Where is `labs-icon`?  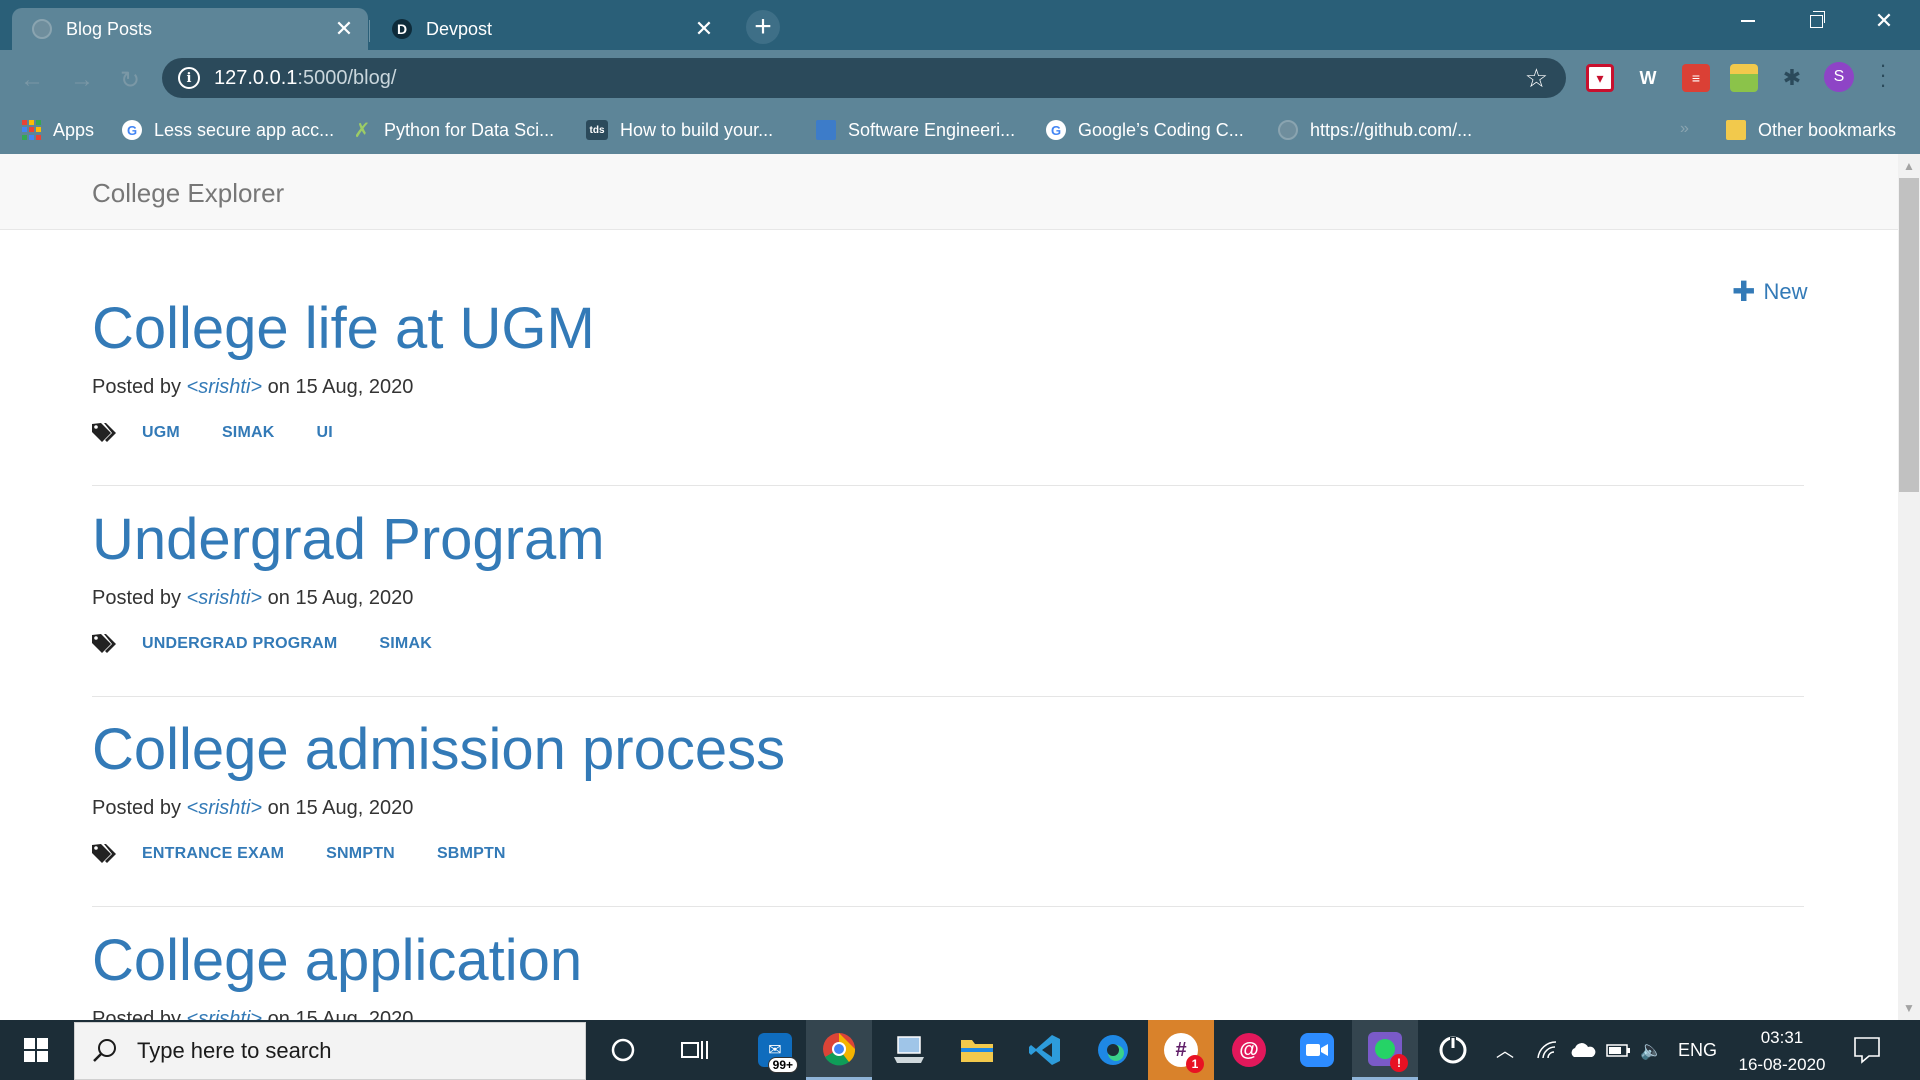
labs-icon is located at coordinates (826, 130).